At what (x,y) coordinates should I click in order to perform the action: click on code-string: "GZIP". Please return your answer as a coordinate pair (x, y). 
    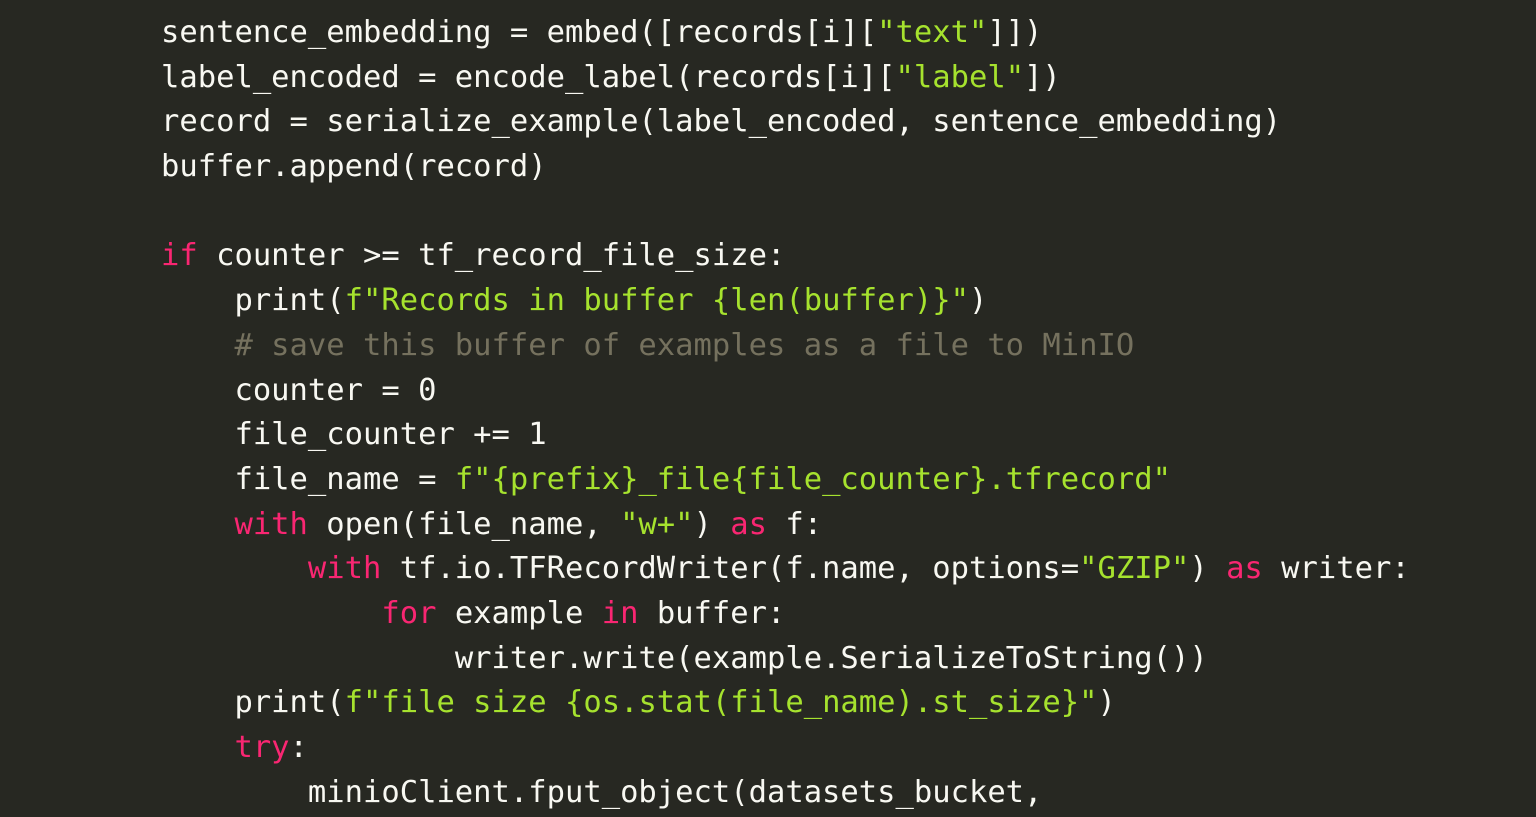
    Looking at the image, I should click on (1134, 569).